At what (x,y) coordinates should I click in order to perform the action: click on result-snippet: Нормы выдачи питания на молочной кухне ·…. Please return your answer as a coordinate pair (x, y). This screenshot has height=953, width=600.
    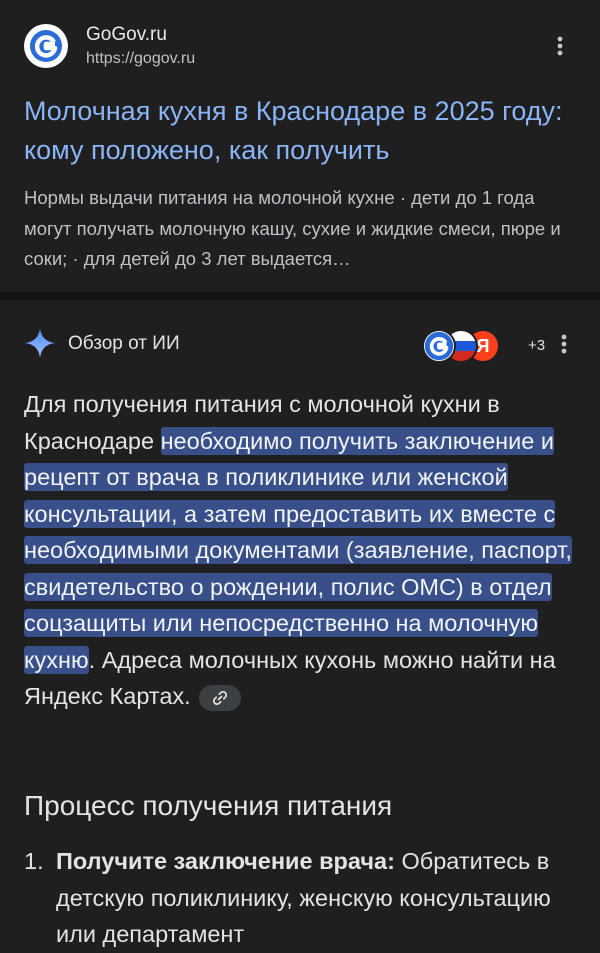
    Looking at the image, I should click on (292, 228).